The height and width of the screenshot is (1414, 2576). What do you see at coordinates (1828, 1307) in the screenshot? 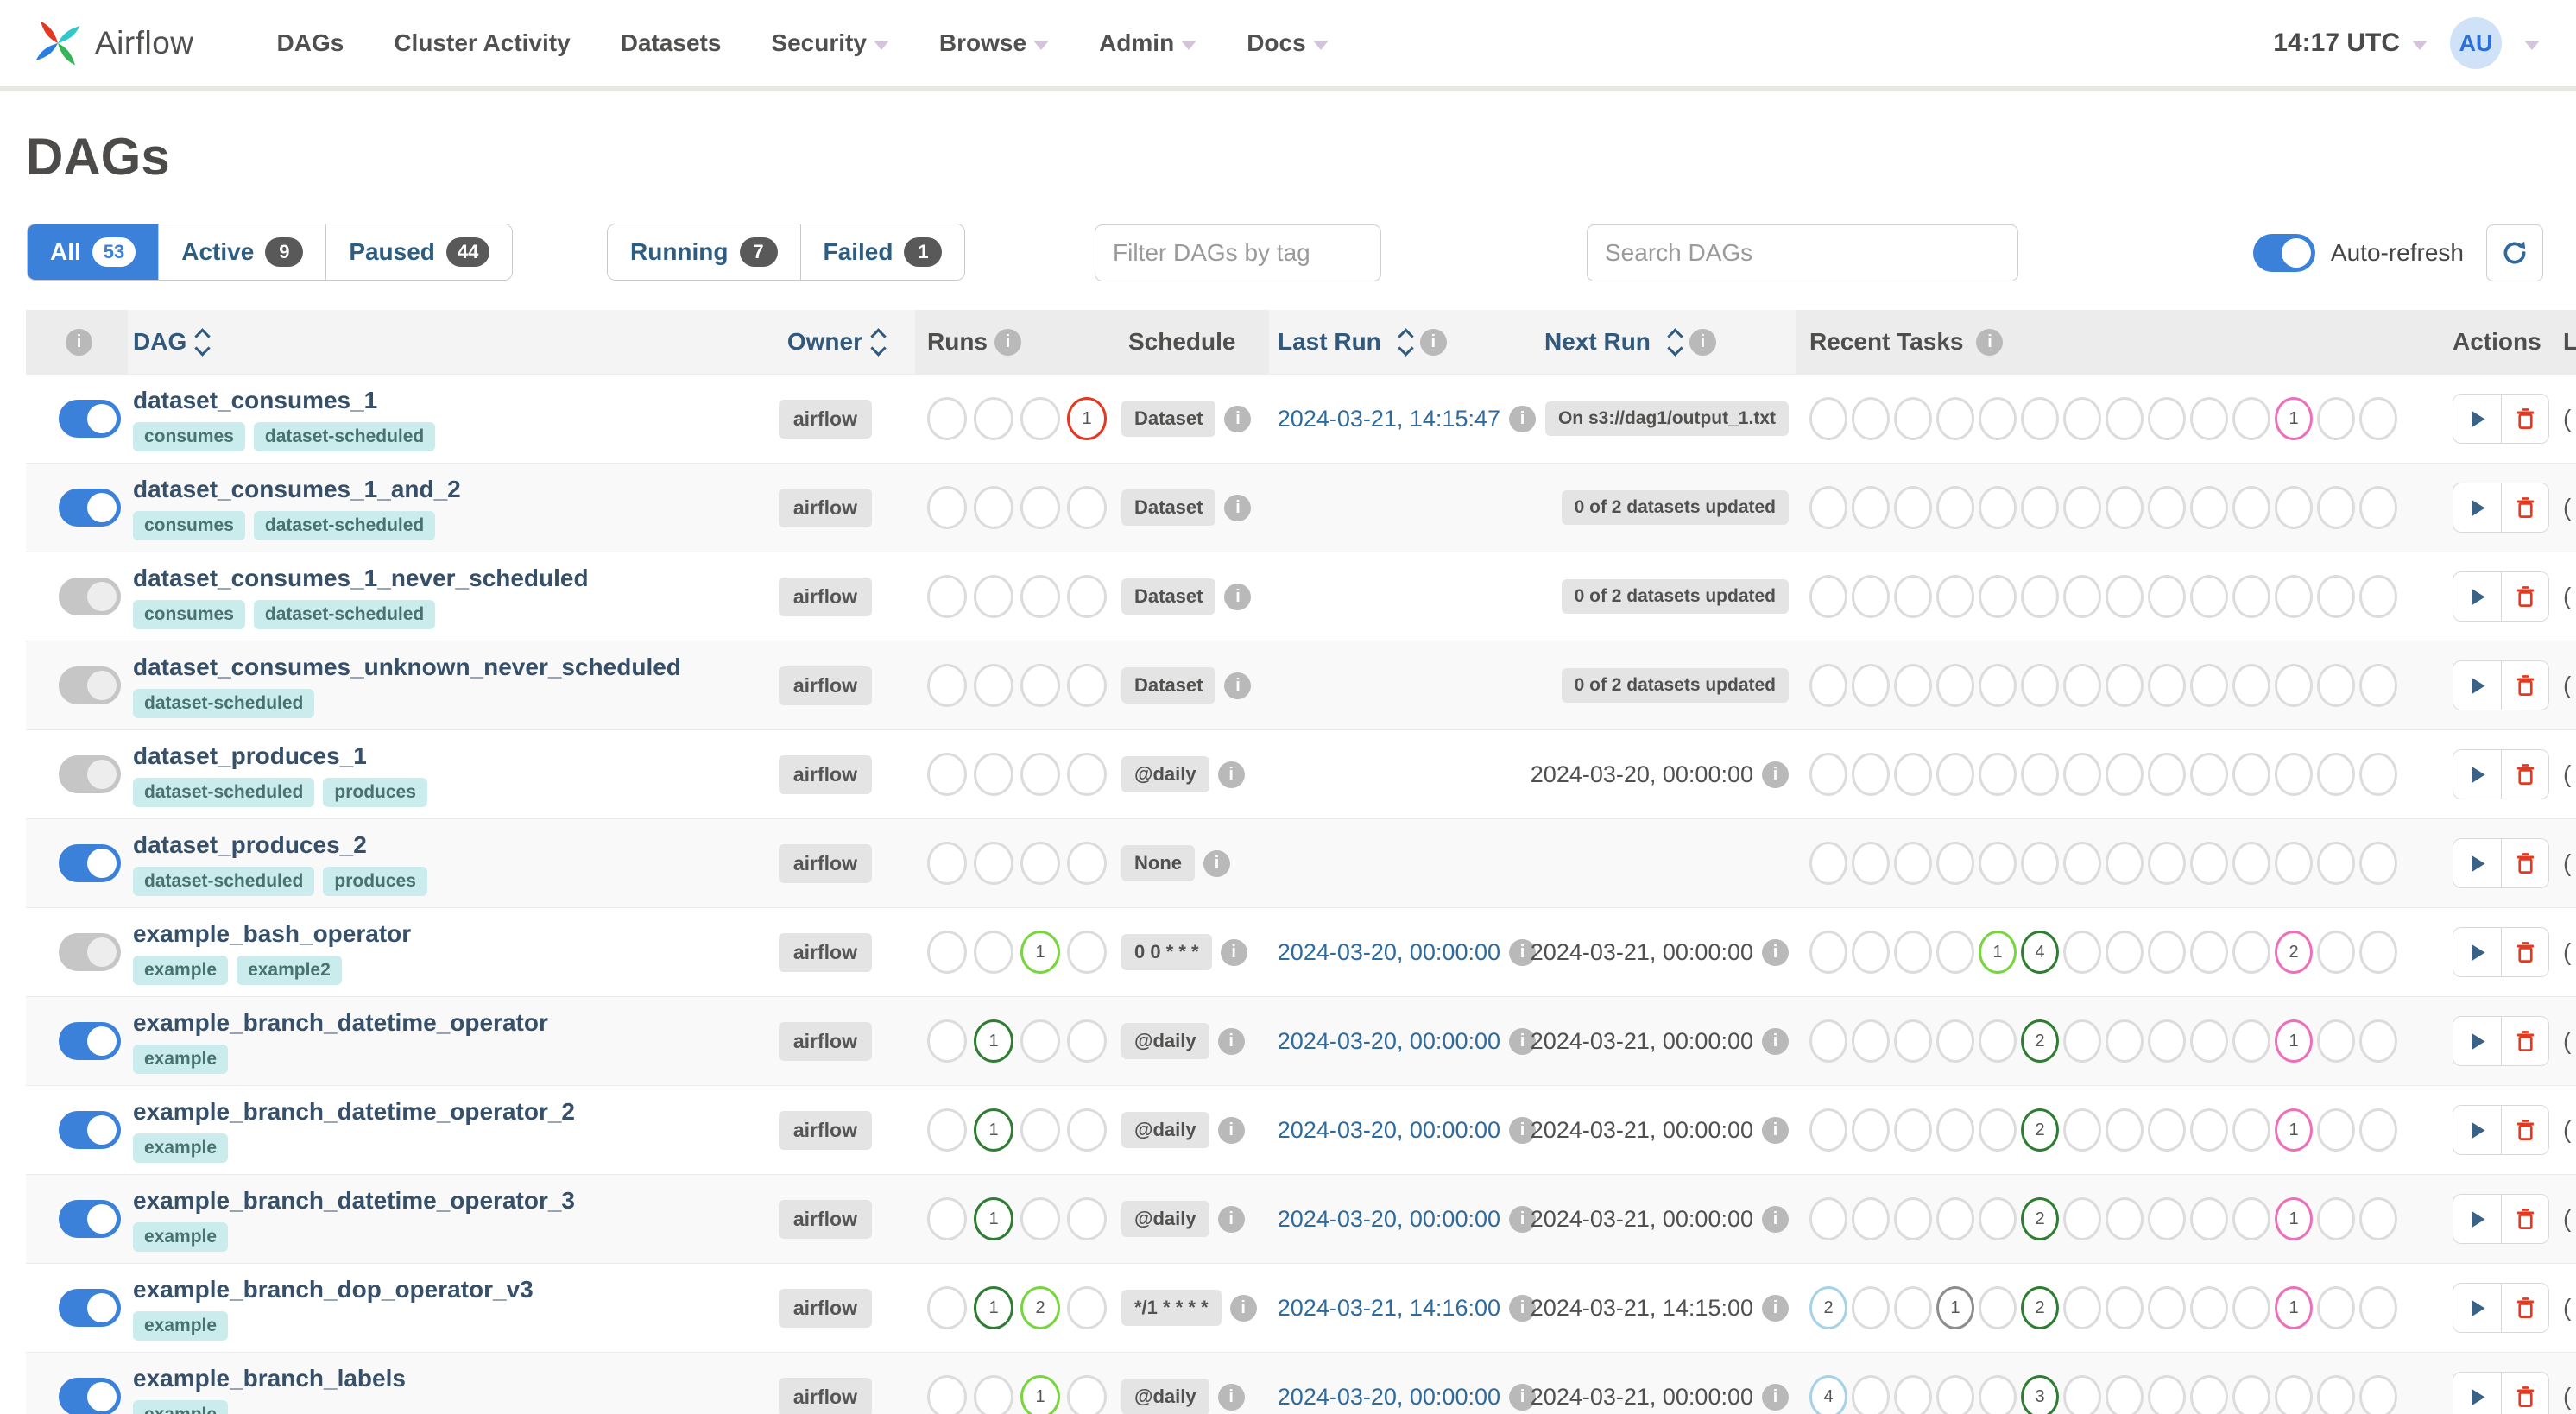
I see `task-state-circle-none: 2` at bounding box center [1828, 1307].